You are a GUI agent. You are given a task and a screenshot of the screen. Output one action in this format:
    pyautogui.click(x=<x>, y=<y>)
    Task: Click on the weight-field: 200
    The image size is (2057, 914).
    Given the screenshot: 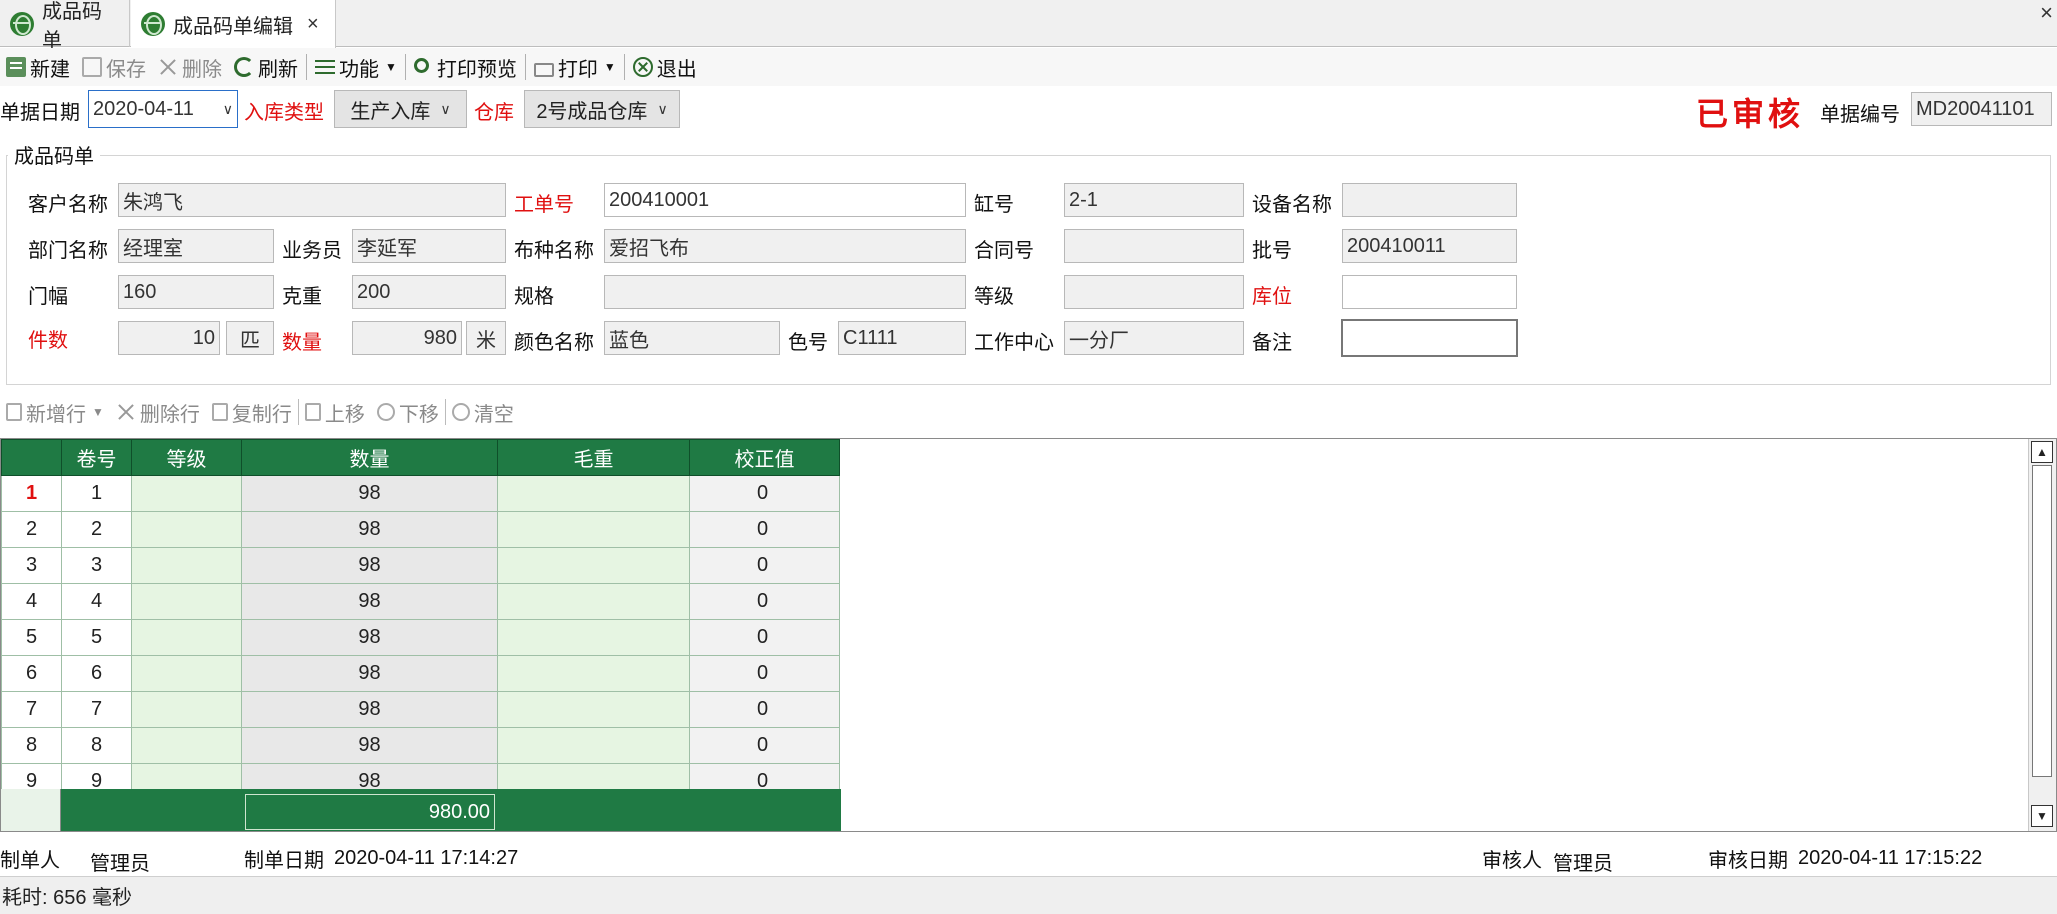 What is the action you would take?
    pyautogui.click(x=429, y=292)
    